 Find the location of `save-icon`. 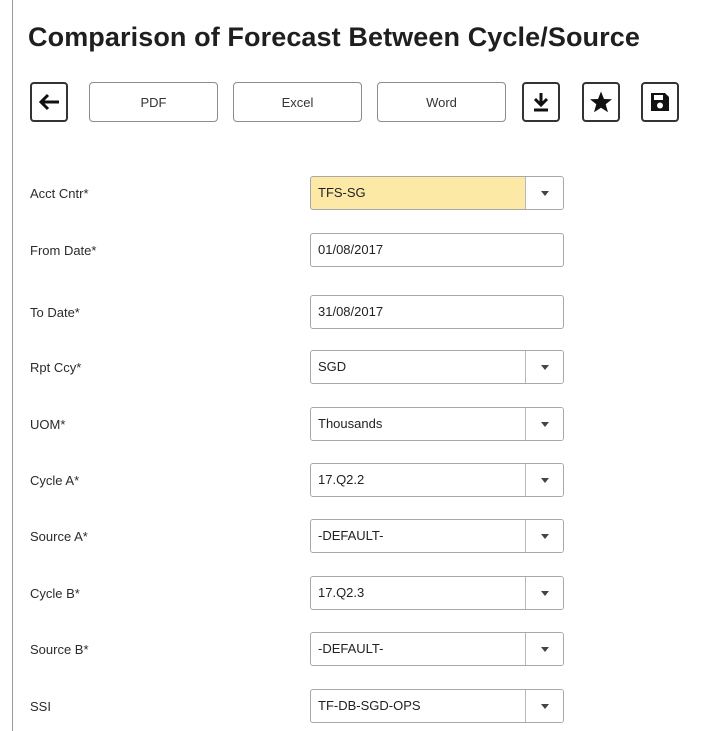

save-icon is located at coordinates (660, 102).